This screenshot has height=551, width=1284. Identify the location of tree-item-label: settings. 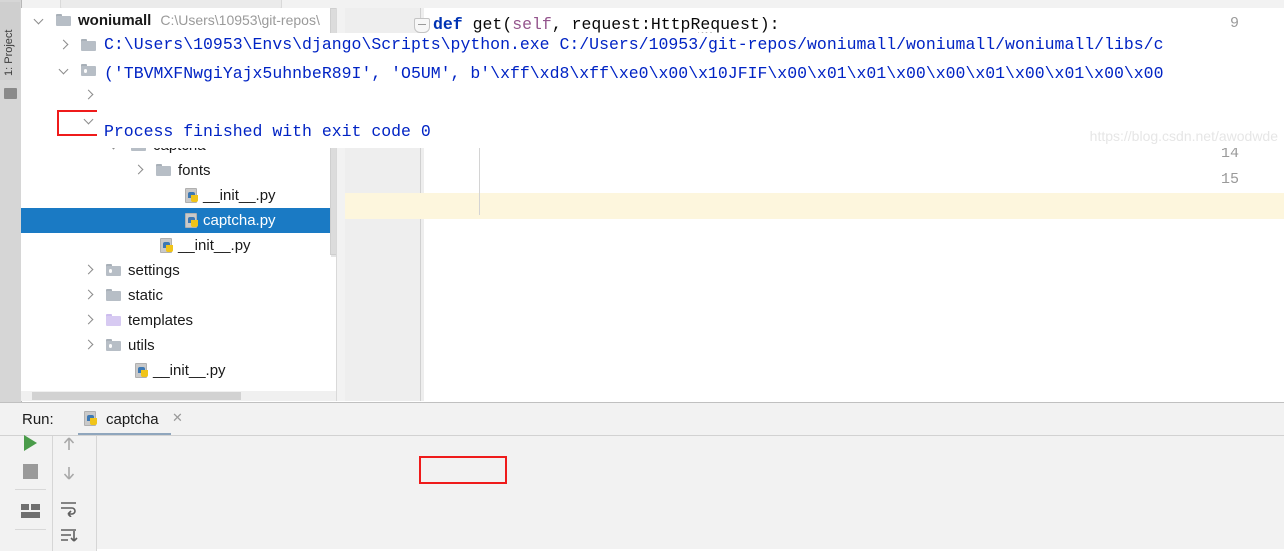
(154, 270).